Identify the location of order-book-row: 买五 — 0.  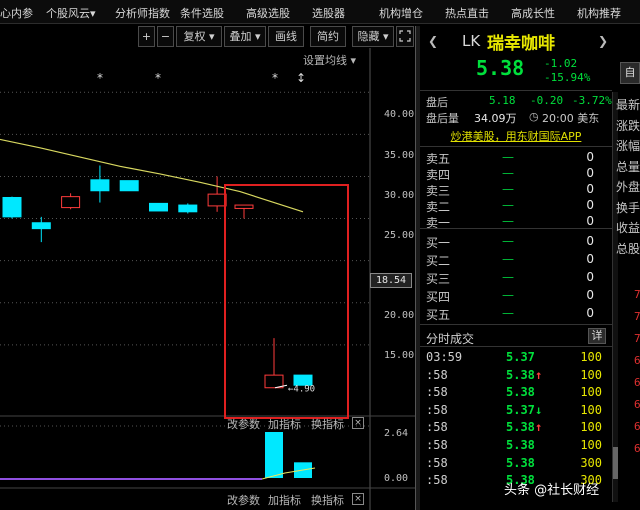
(516, 314).